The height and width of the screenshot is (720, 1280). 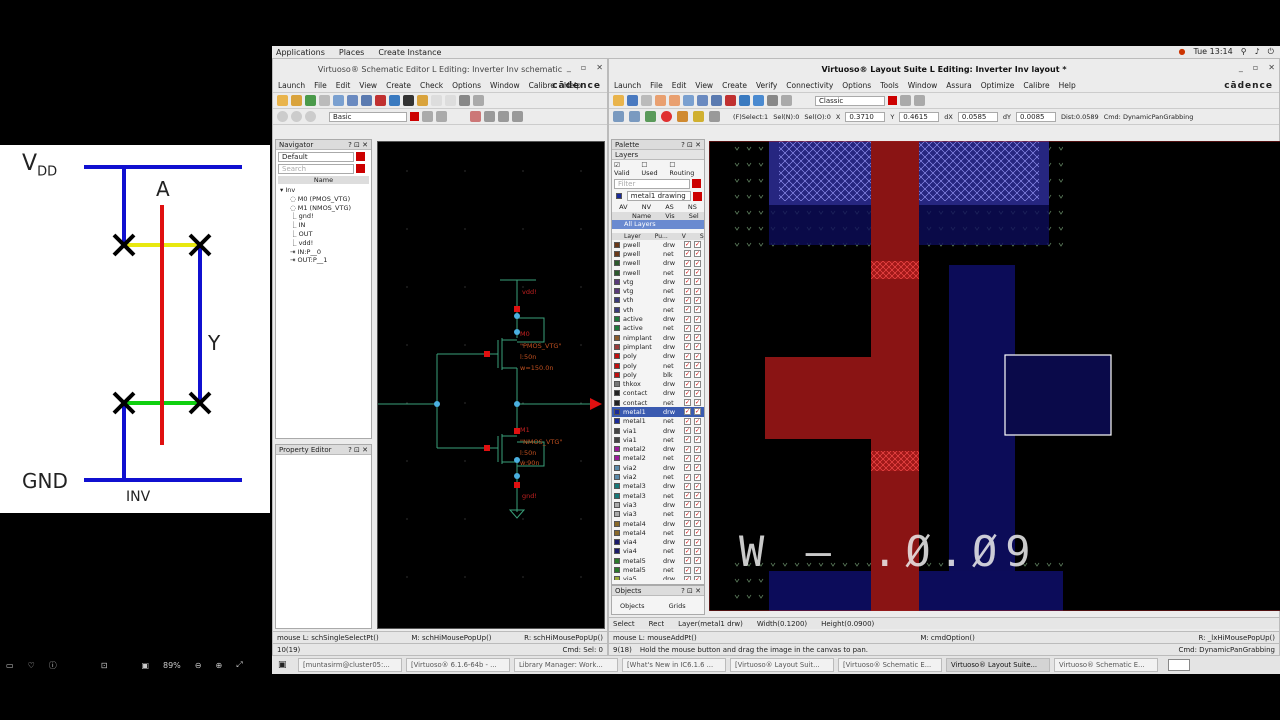 I want to click on workspace-icon, so click(x=427, y=116).